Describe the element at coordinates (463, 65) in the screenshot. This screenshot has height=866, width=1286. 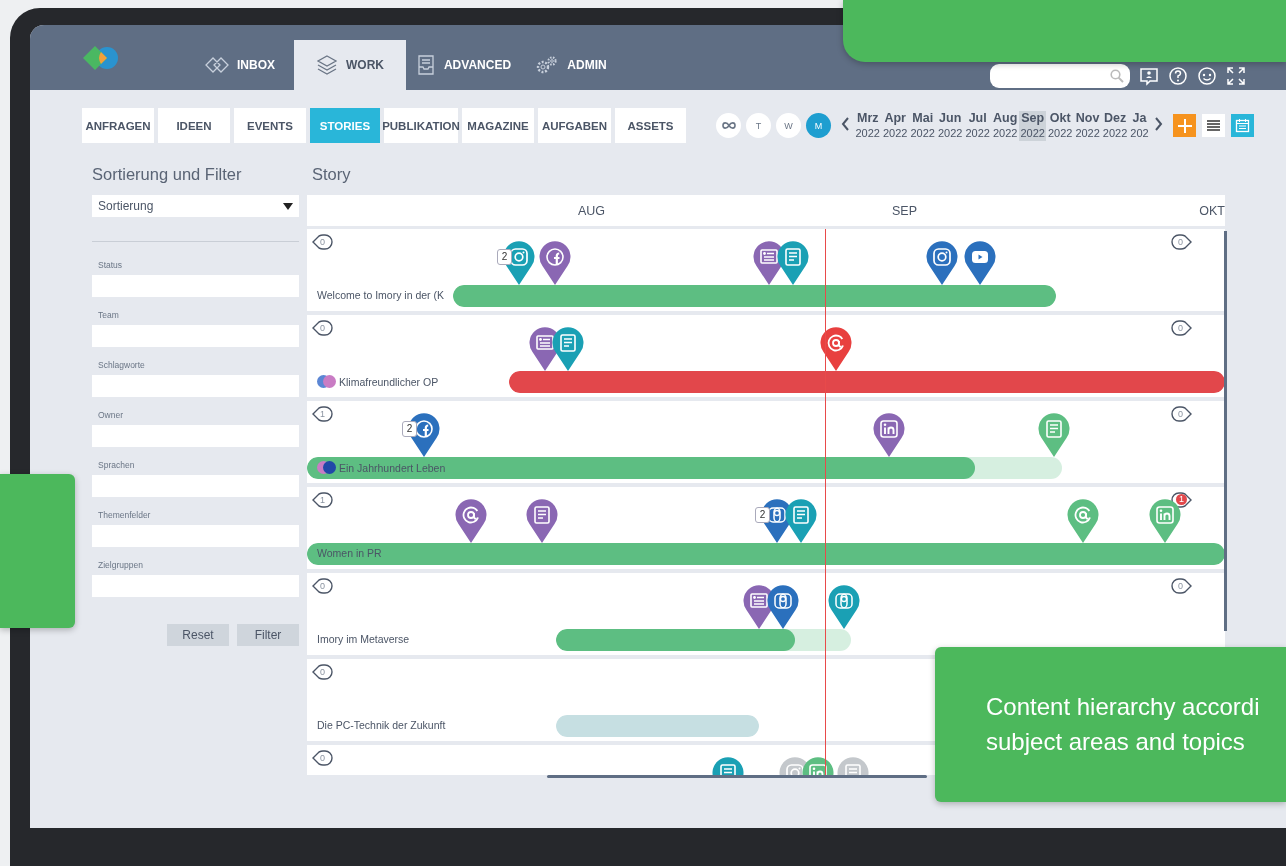
I see `nav-tab: ADVANCED` at that location.